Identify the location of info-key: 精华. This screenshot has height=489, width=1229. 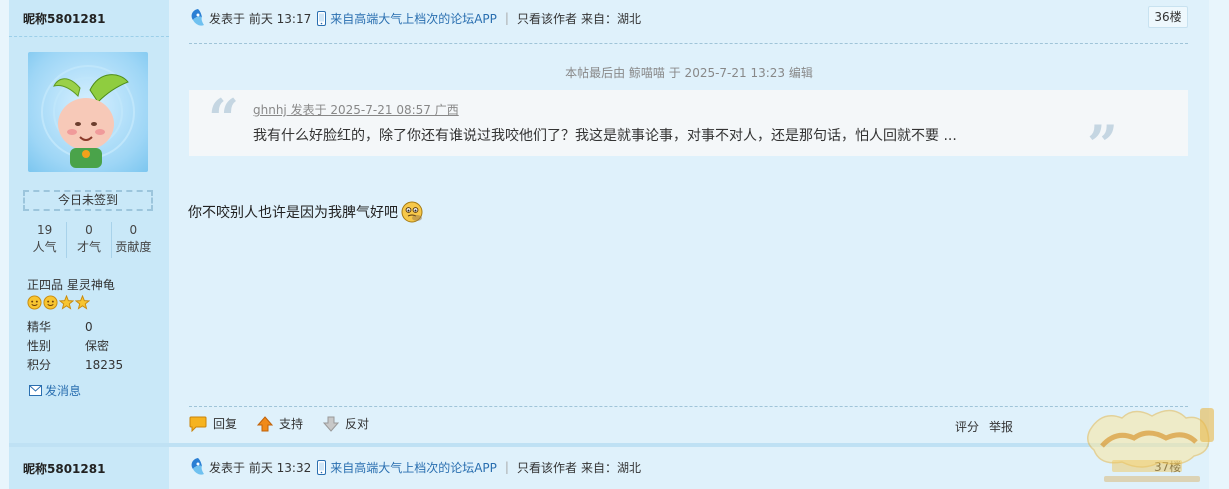
(39, 327).